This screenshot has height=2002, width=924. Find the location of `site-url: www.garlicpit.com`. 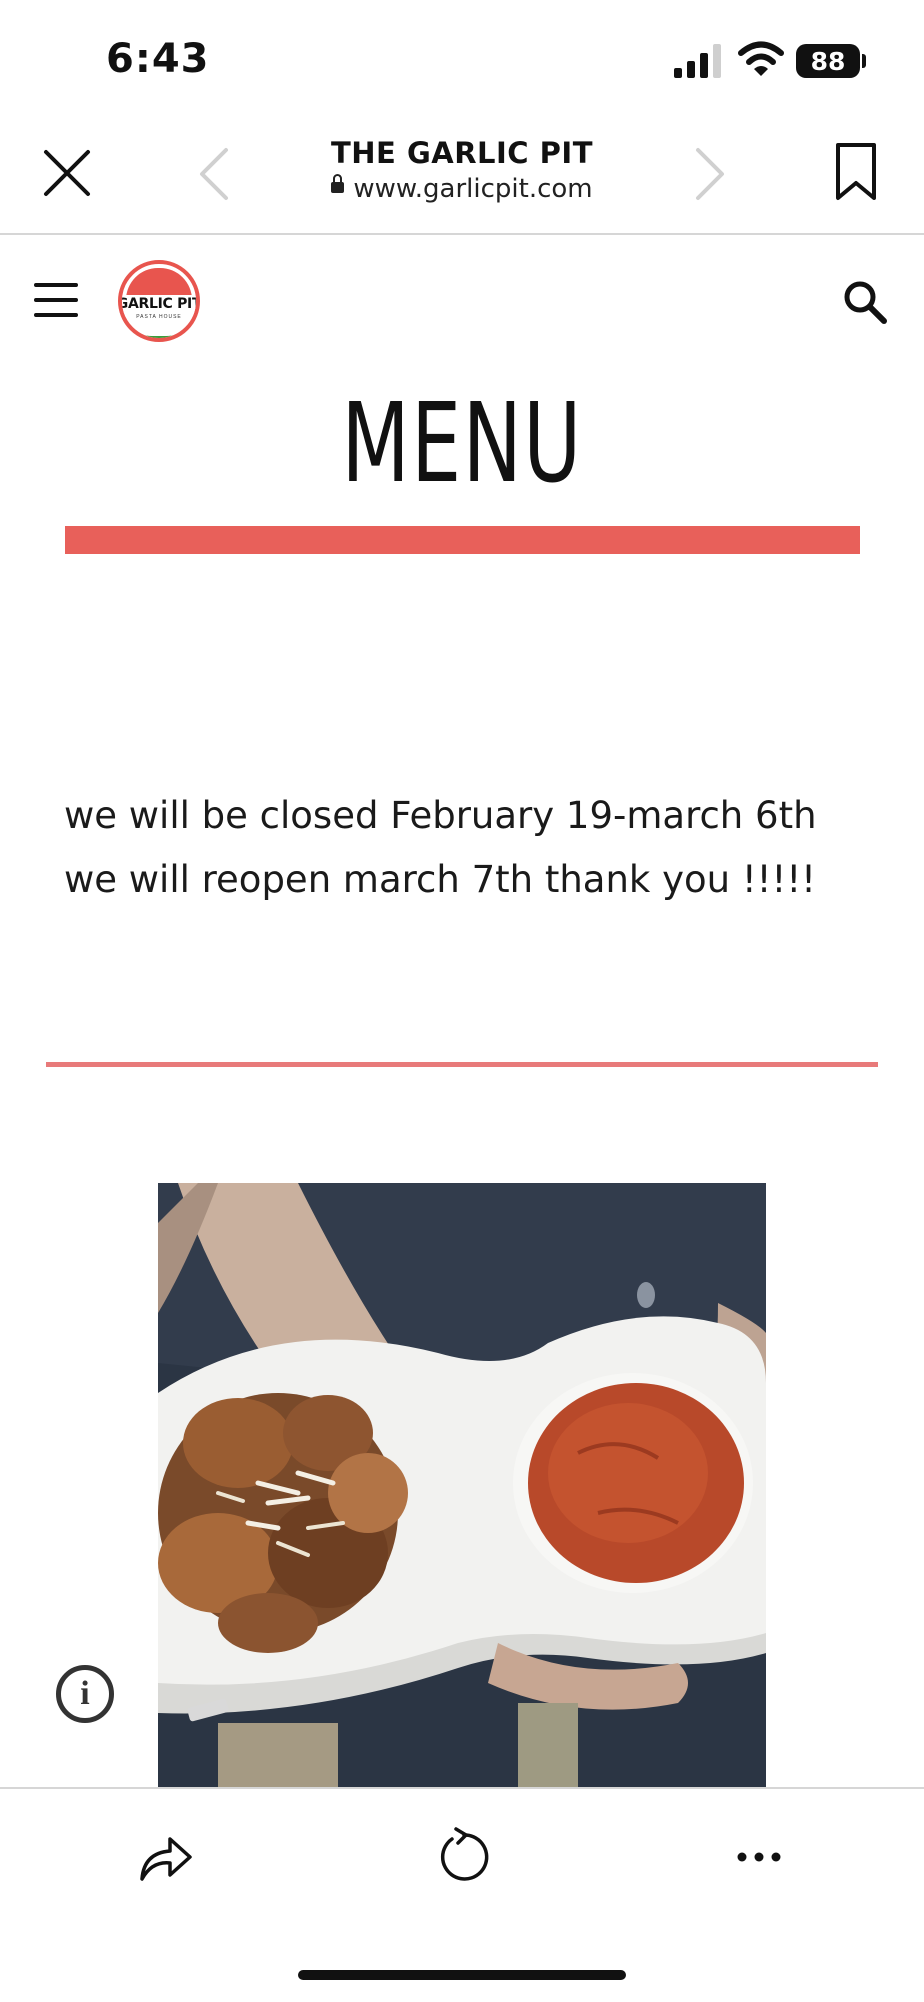

site-url: www.garlicpit.com is located at coordinates (473, 189).